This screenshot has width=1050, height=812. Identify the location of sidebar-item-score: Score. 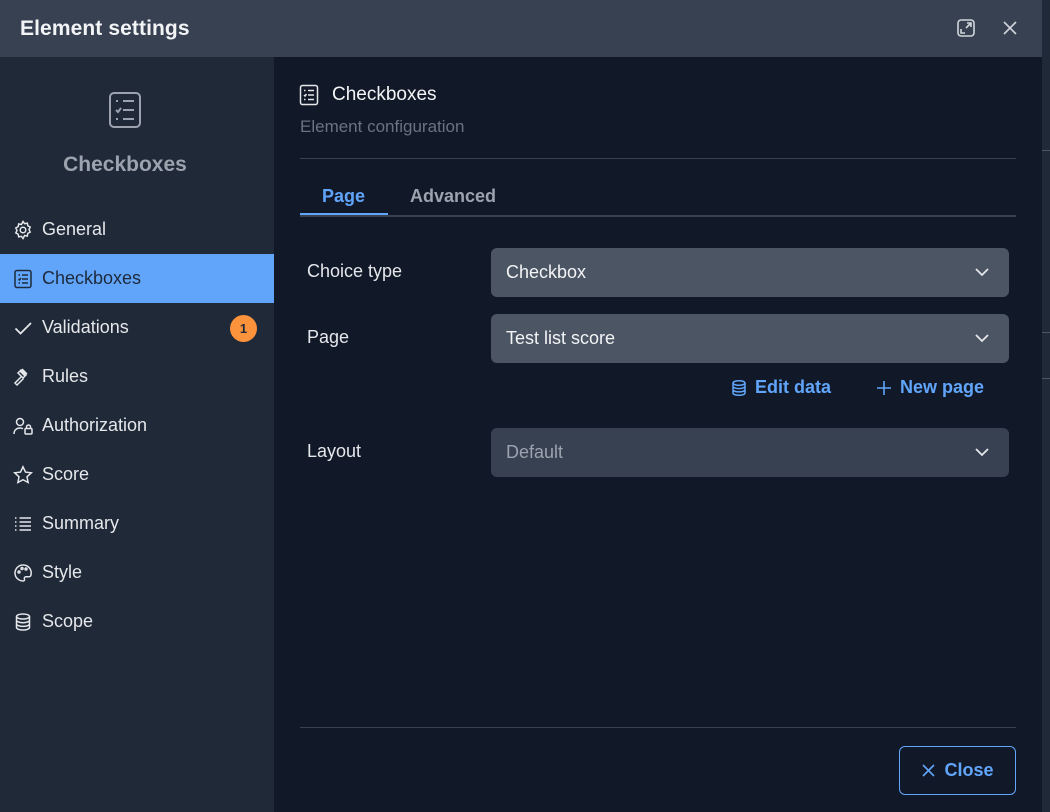
(137, 474).